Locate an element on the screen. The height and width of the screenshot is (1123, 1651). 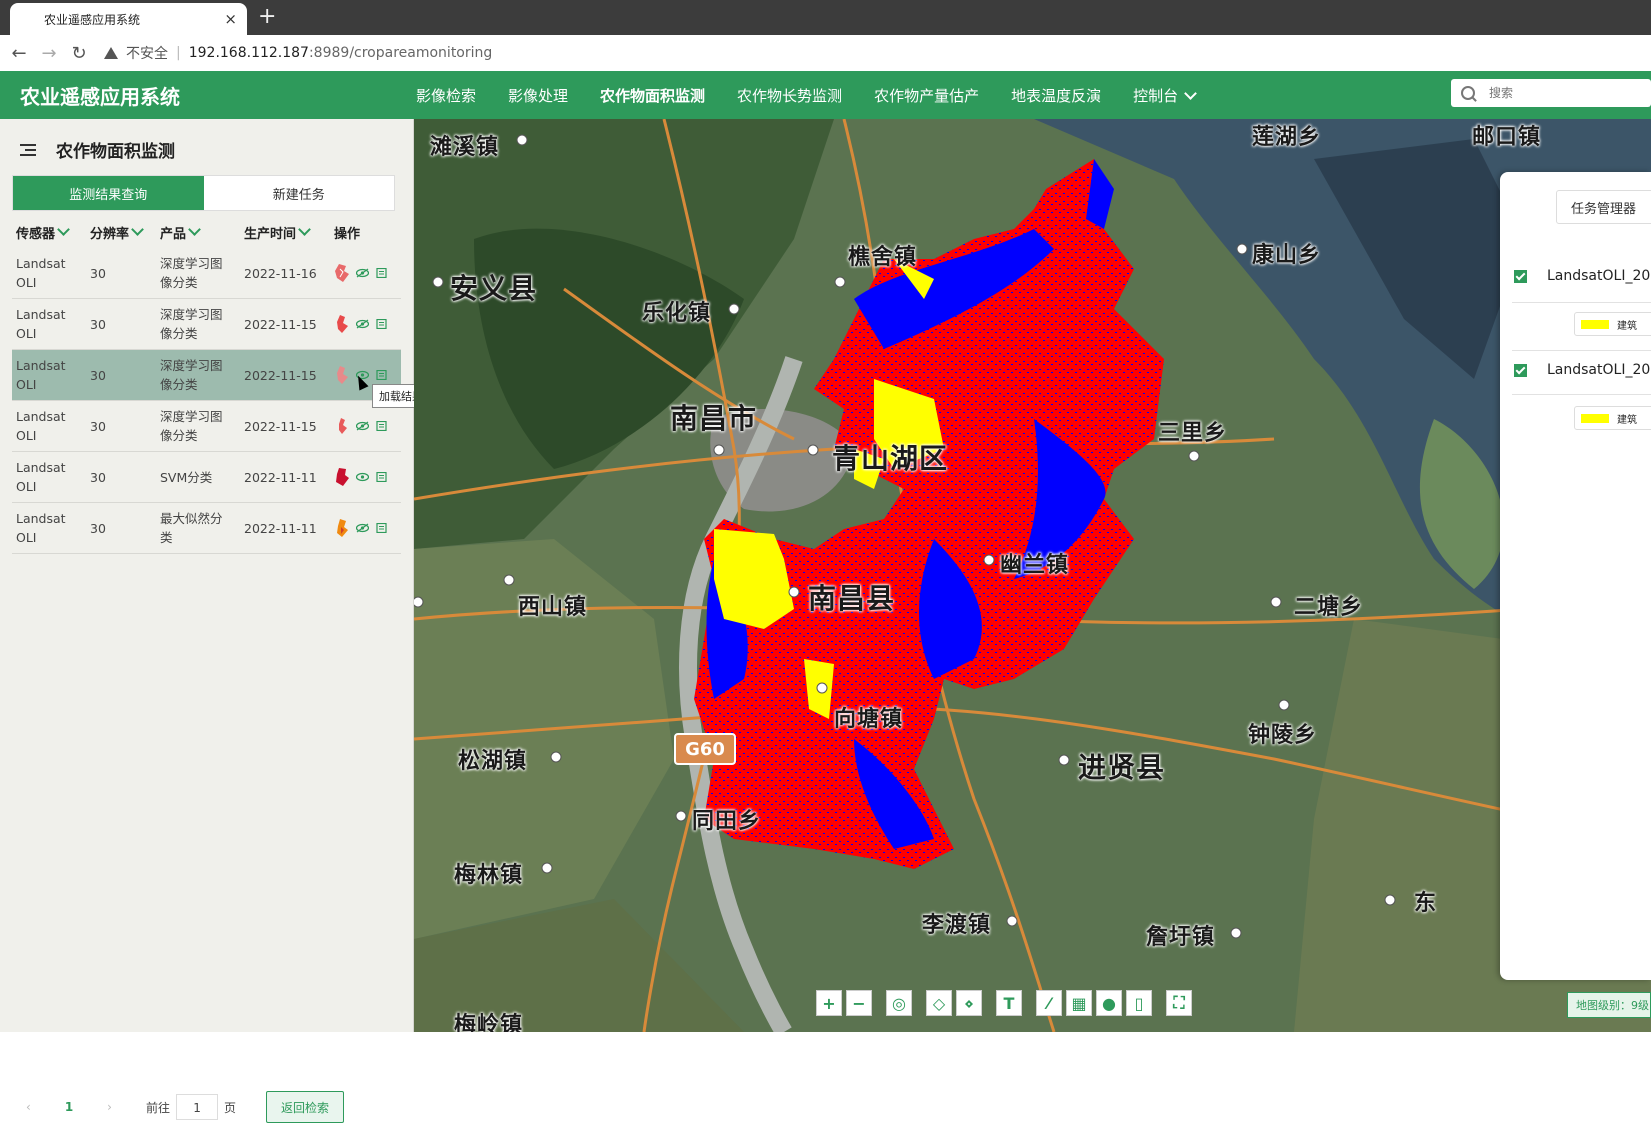
table-header-row: 传感器 分辨率 产品 生产时间 操作 is located at coordinates (206, 232).